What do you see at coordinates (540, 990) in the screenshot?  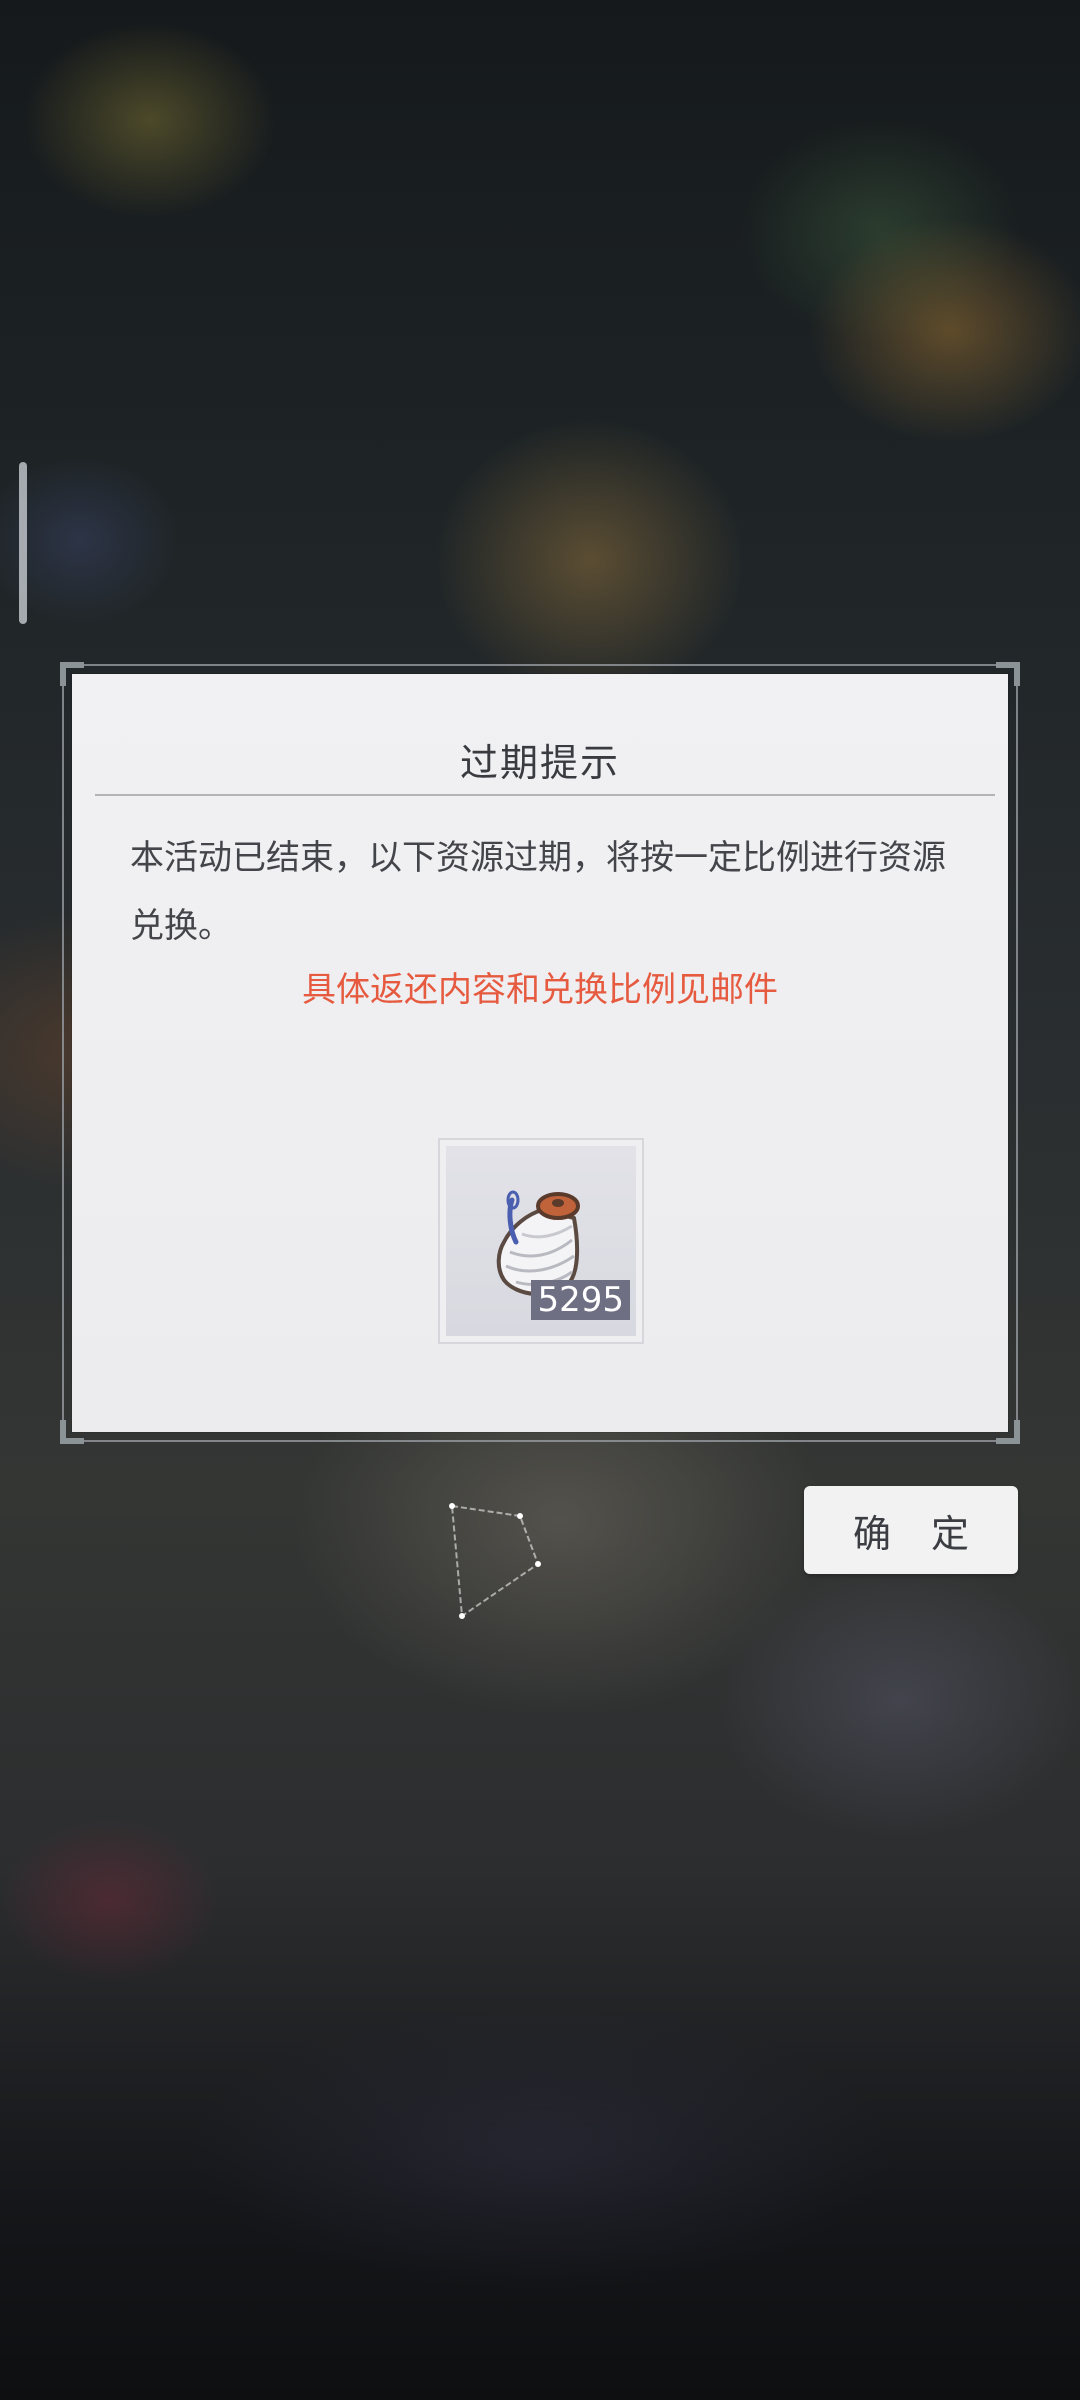 I see `mail-notice-text: 具体返还内容和兑换比例见邮件` at bounding box center [540, 990].